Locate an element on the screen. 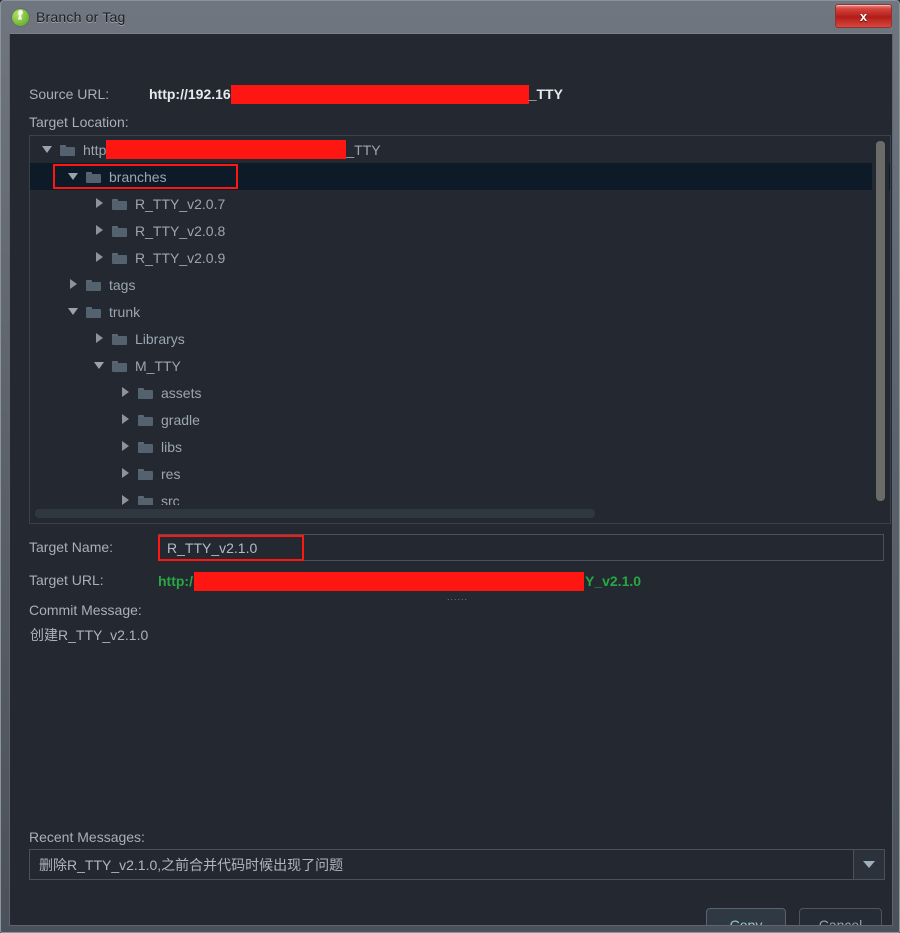 This screenshot has width=900, height=933. tree-row: R_TTY_v2.0.8 is located at coordinates (460, 230).